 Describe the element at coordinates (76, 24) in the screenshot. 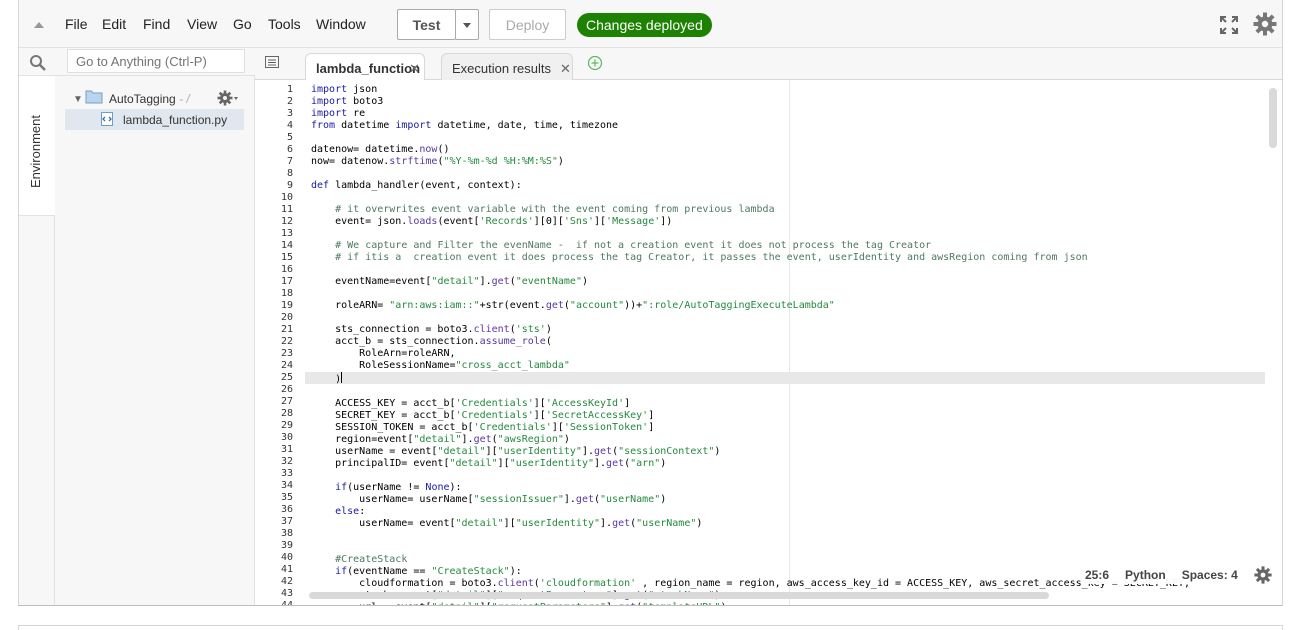

I see `menu-file: File` at that location.